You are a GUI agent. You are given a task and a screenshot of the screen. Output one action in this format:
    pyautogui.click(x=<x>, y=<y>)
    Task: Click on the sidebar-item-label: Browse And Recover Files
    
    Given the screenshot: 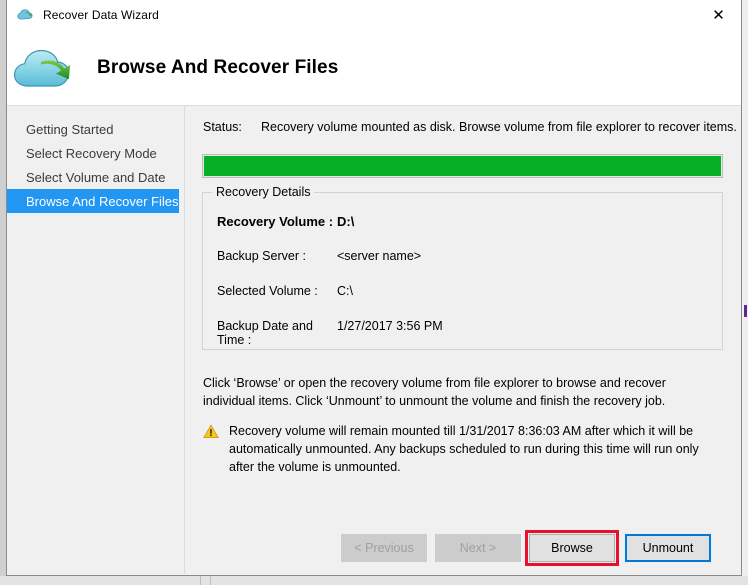 What is the action you would take?
    pyautogui.click(x=102, y=201)
    